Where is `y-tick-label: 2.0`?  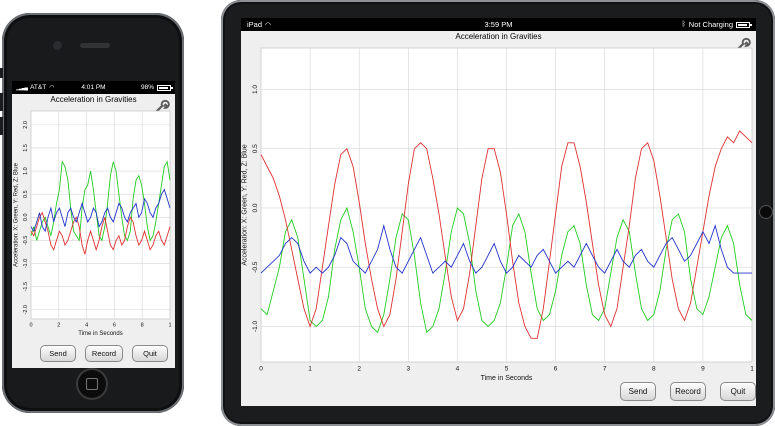 y-tick-label: 2.0 is located at coordinates (26, 125).